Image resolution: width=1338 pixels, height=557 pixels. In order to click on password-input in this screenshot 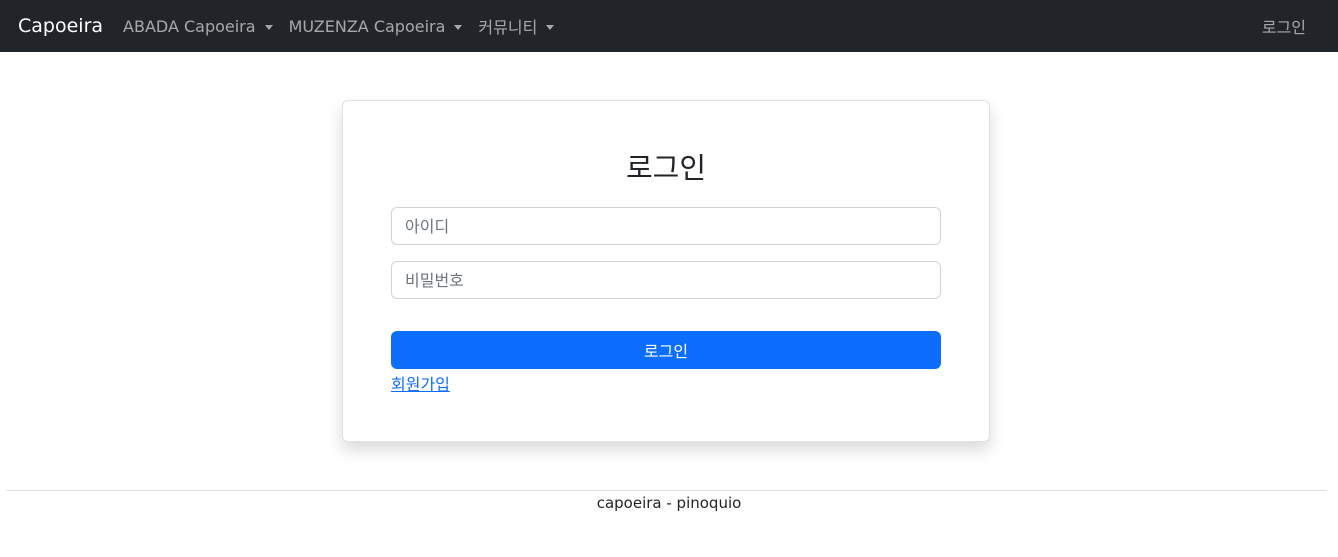, I will do `click(666, 280)`.